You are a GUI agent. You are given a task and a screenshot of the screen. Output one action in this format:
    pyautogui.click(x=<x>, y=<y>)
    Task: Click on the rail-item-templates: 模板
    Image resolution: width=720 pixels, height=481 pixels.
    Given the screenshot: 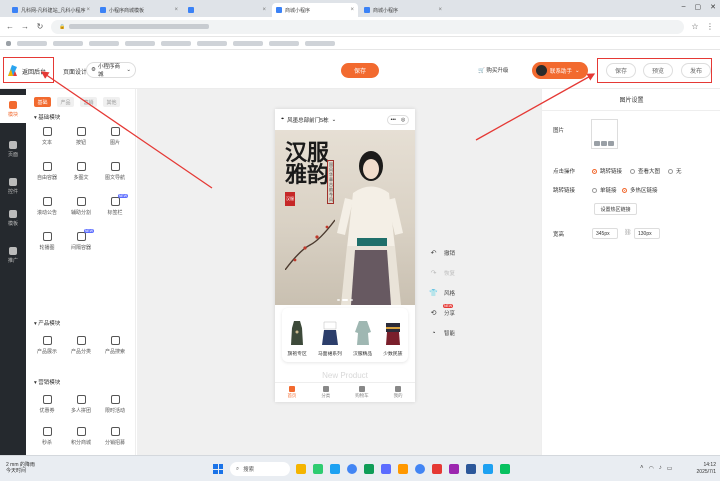 What is the action you would take?
    pyautogui.click(x=13, y=218)
    